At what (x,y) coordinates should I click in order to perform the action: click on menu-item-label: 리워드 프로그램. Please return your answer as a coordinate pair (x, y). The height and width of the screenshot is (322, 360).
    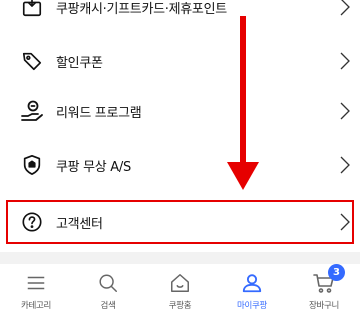
    Looking at the image, I should click on (99, 113).